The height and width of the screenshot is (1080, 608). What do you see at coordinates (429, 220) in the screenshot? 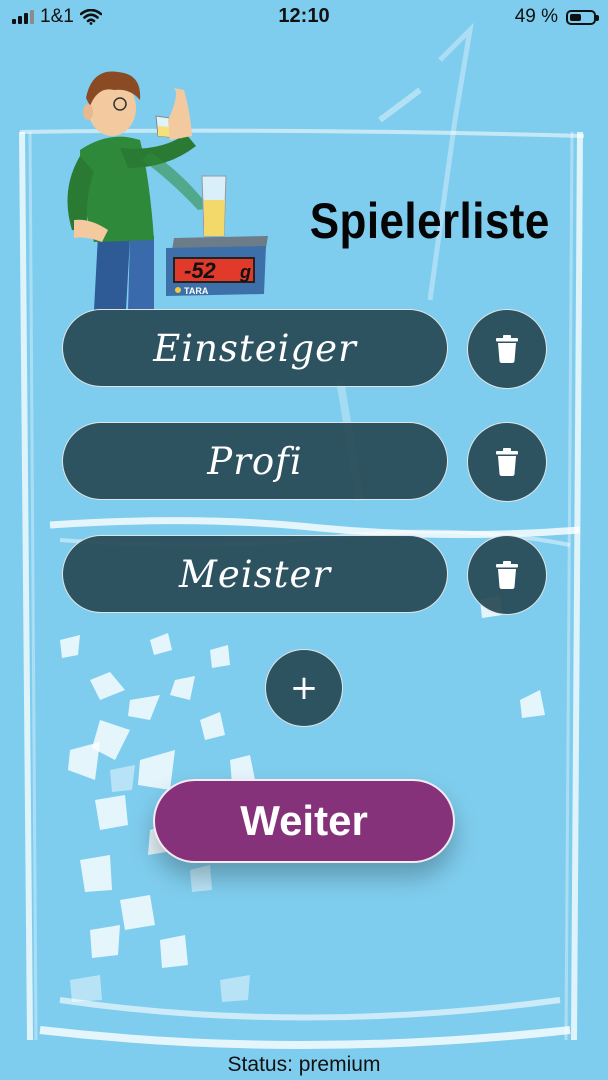
I see `page-title: Spielerliste` at bounding box center [429, 220].